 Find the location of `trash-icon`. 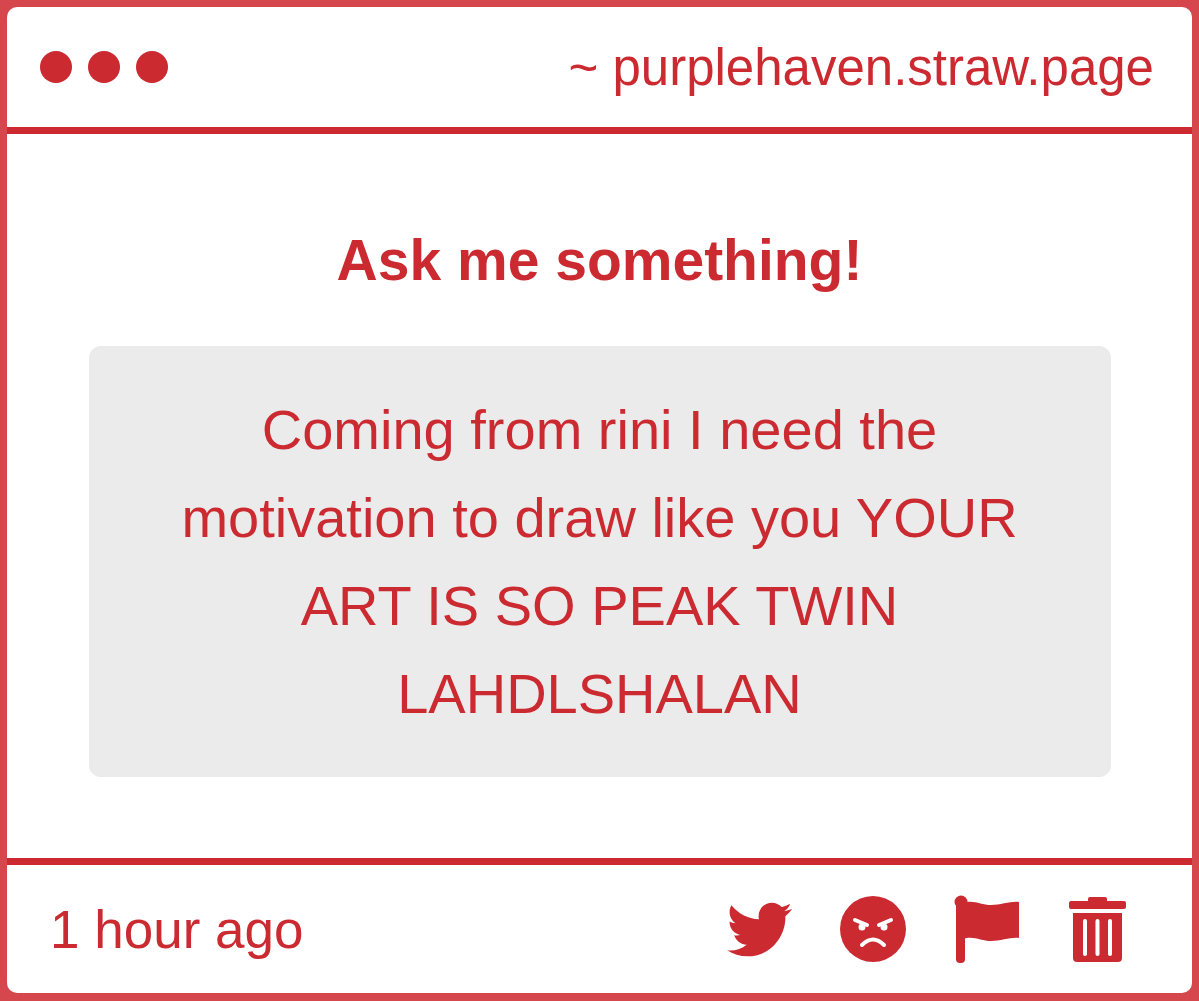

trash-icon is located at coordinates (1097, 929).